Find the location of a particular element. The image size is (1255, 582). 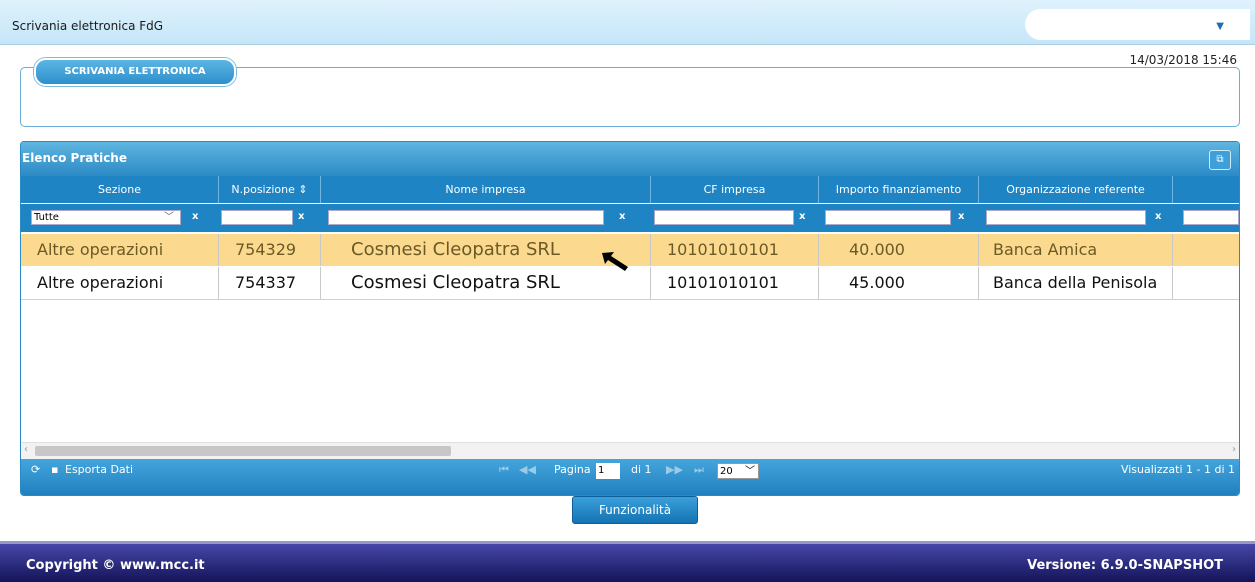

col-org: Organizzazione referente is located at coordinates (1076, 189).